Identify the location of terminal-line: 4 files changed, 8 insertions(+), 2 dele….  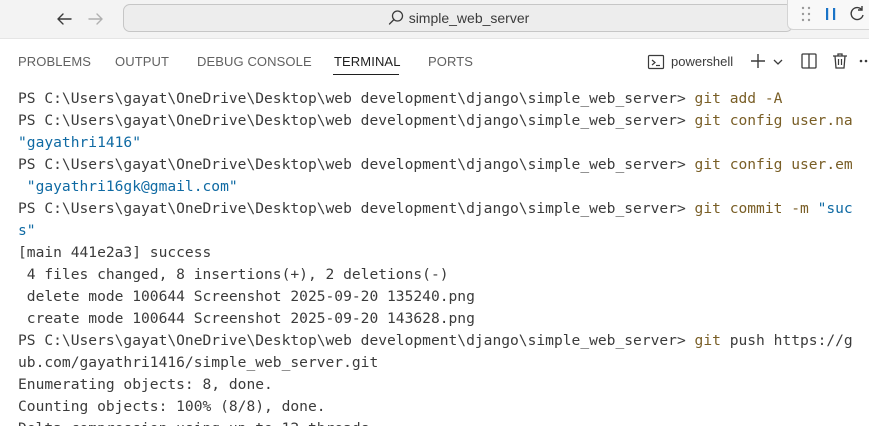
(443, 275).